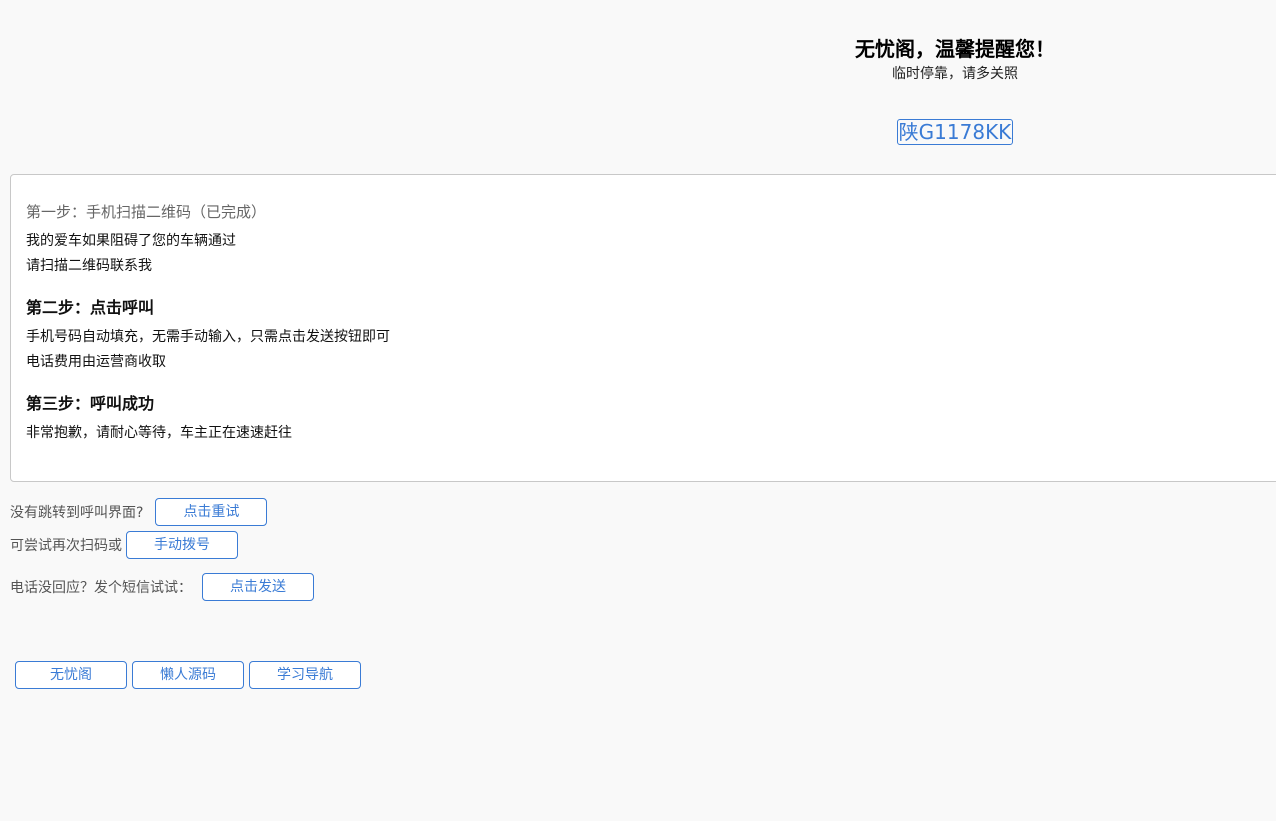  Describe the element at coordinates (208, 337) in the screenshot. I see `step2-line-1: 手机号码自动填充，无需手动输入，只需点击发送按钮即可` at that location.